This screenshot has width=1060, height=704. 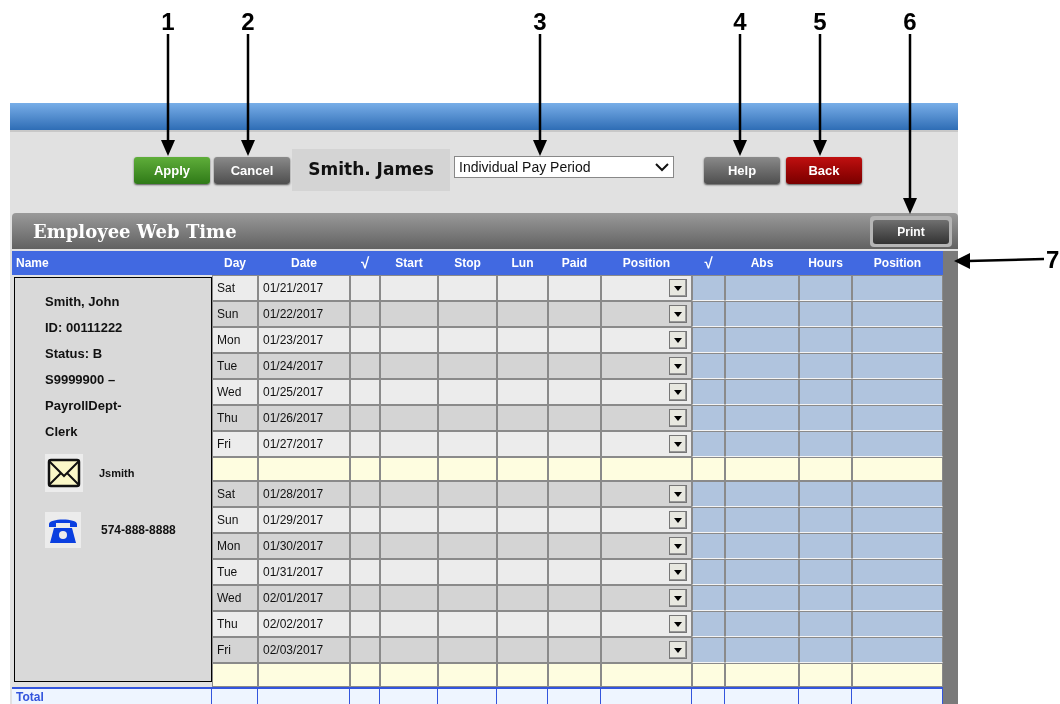 I want to click on help-button: Help, so click(x=742, y=170).